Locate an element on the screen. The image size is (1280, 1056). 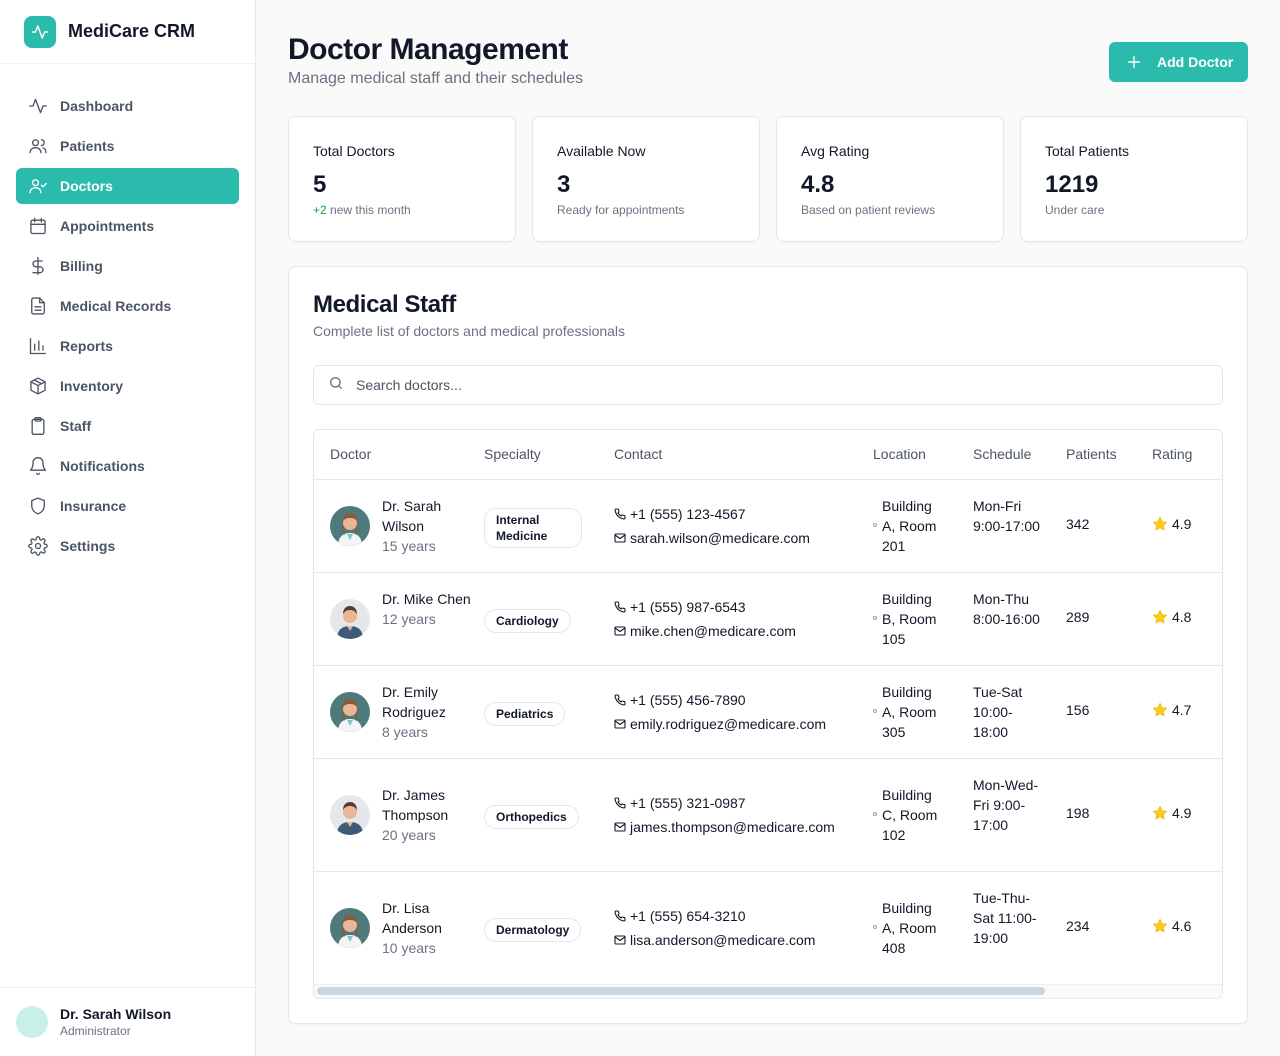
doctor-avatar-male is located at coordinates (350, 619).